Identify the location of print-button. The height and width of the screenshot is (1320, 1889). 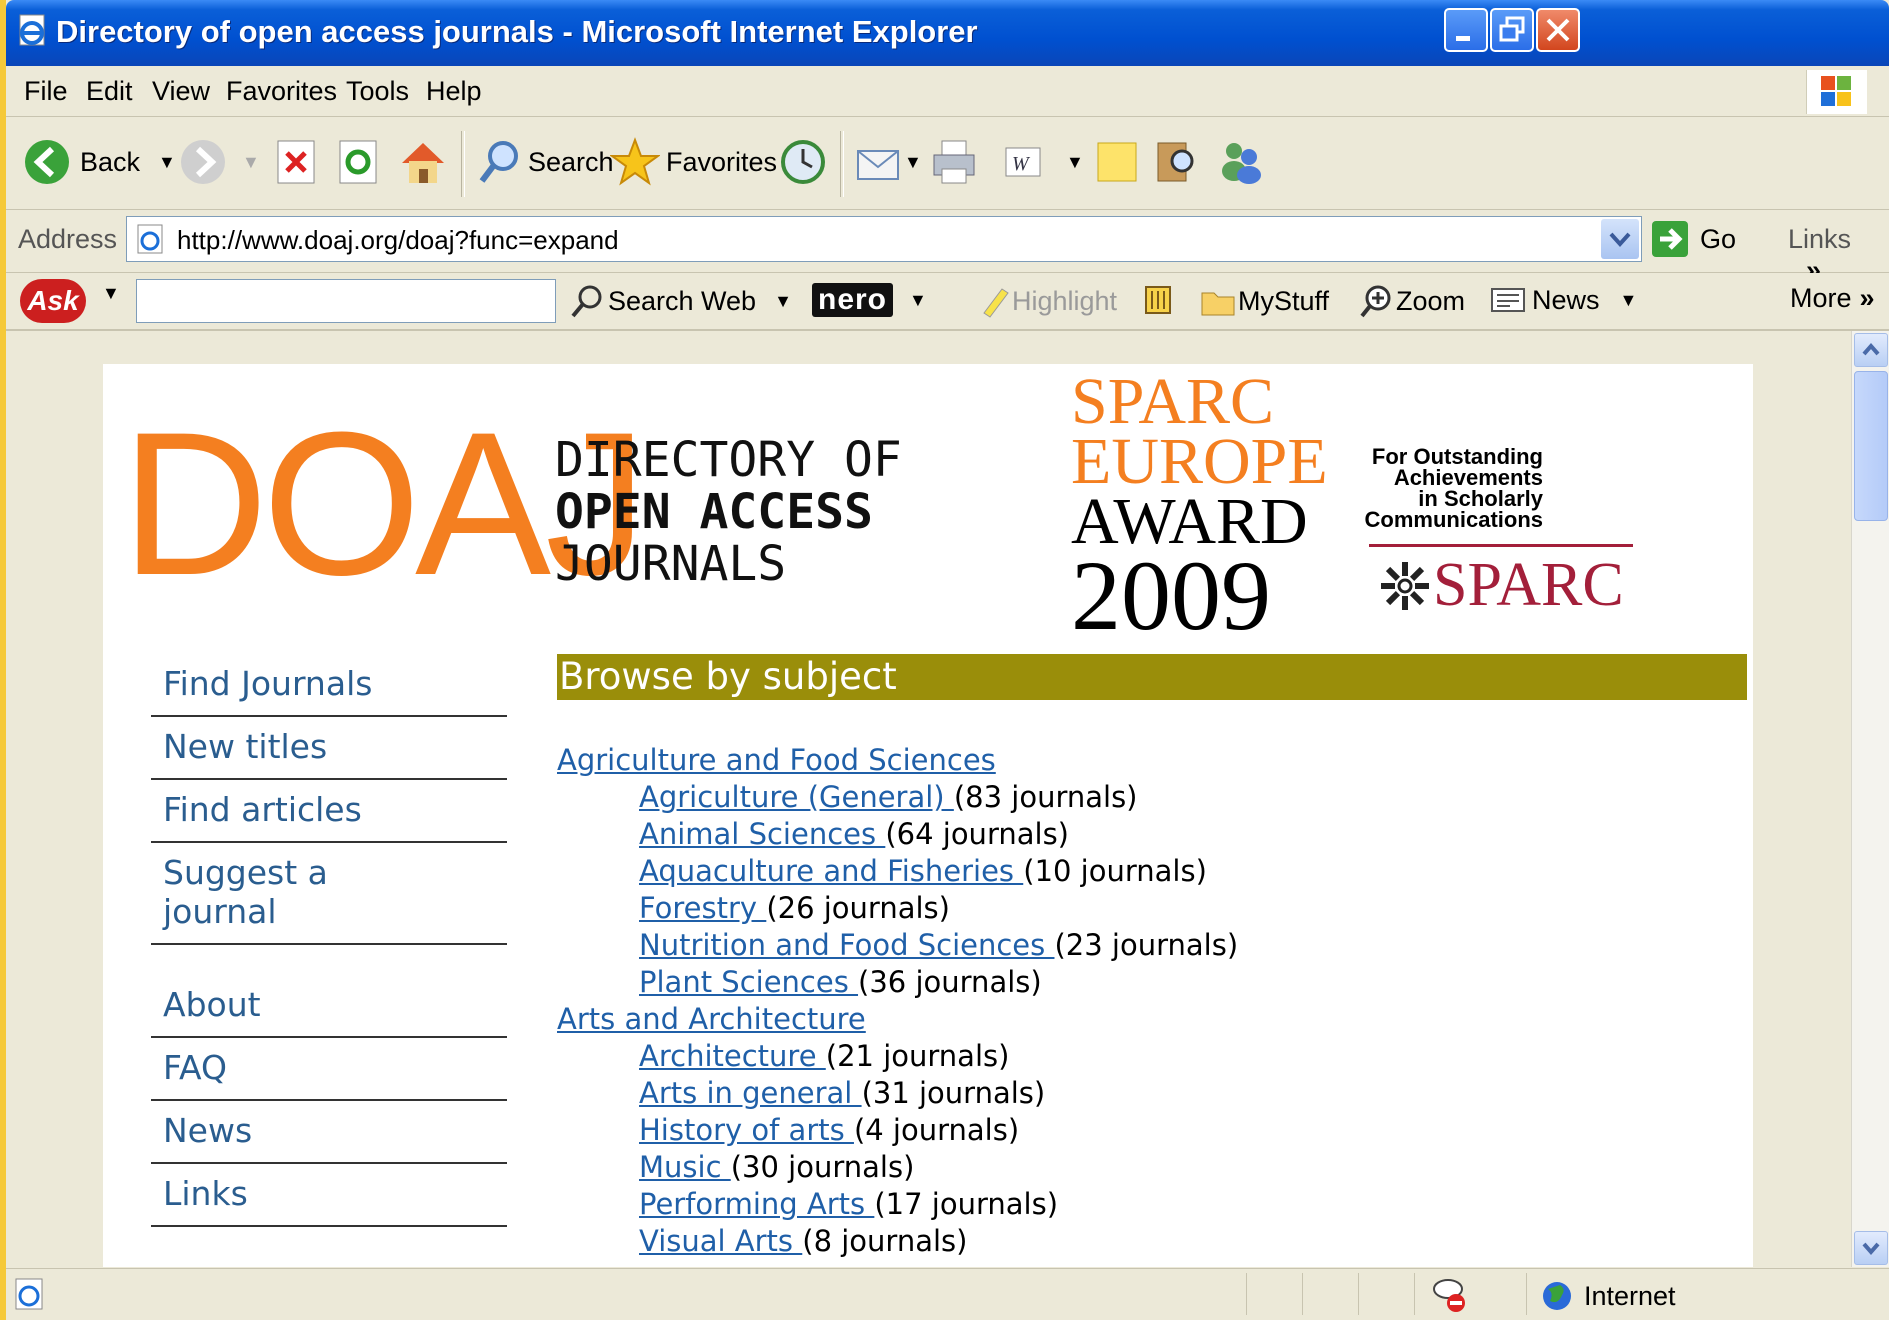
(955, 162).